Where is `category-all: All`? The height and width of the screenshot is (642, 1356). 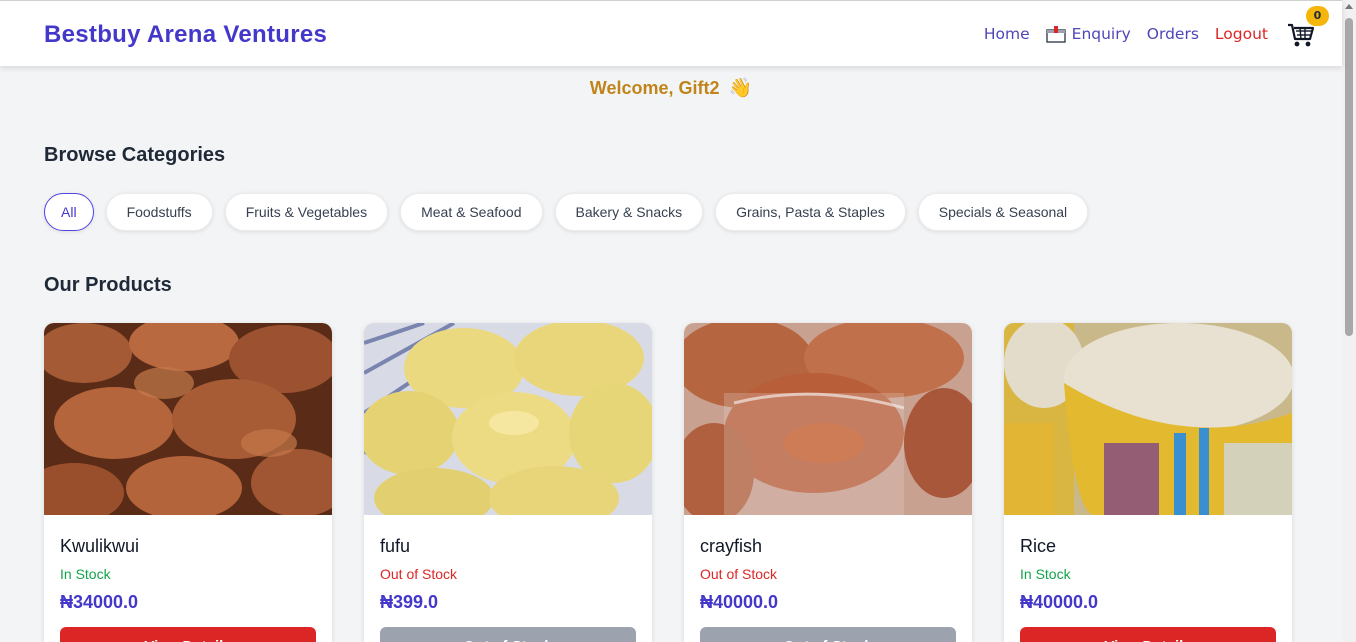 category-all: All is located at coordinates (69, 212).